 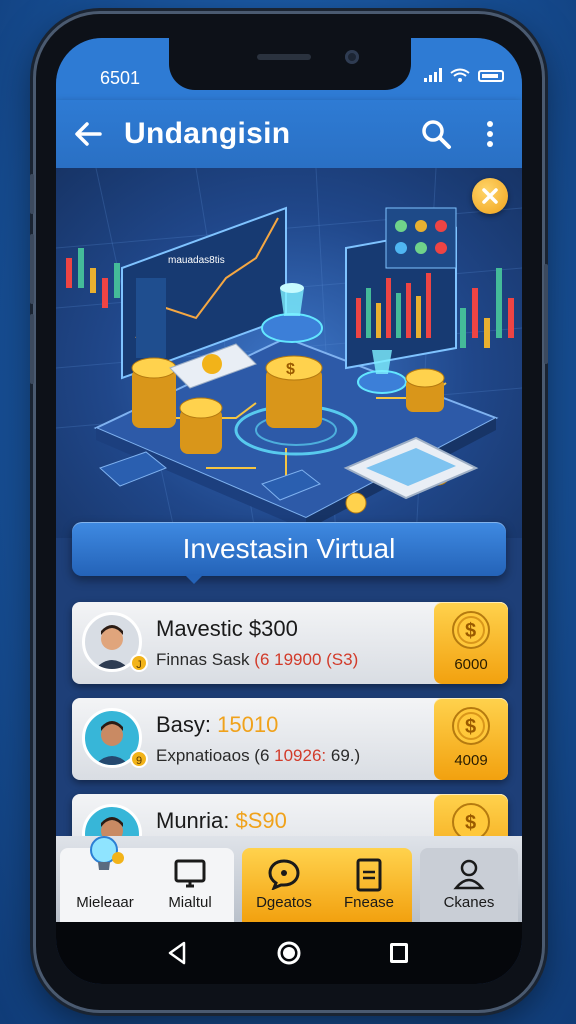 What do you see at coordinates (32, 269) in the screenshot?
I see `volume-up-button` at bounding box center [32, 269].